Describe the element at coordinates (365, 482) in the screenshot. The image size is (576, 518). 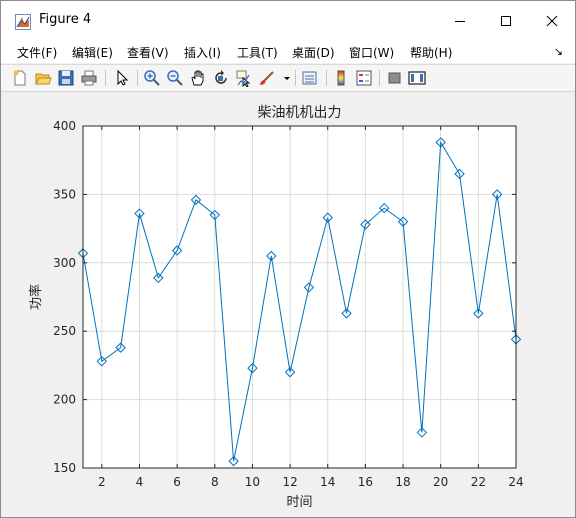
I see `x-tick-label: 16` at that location.